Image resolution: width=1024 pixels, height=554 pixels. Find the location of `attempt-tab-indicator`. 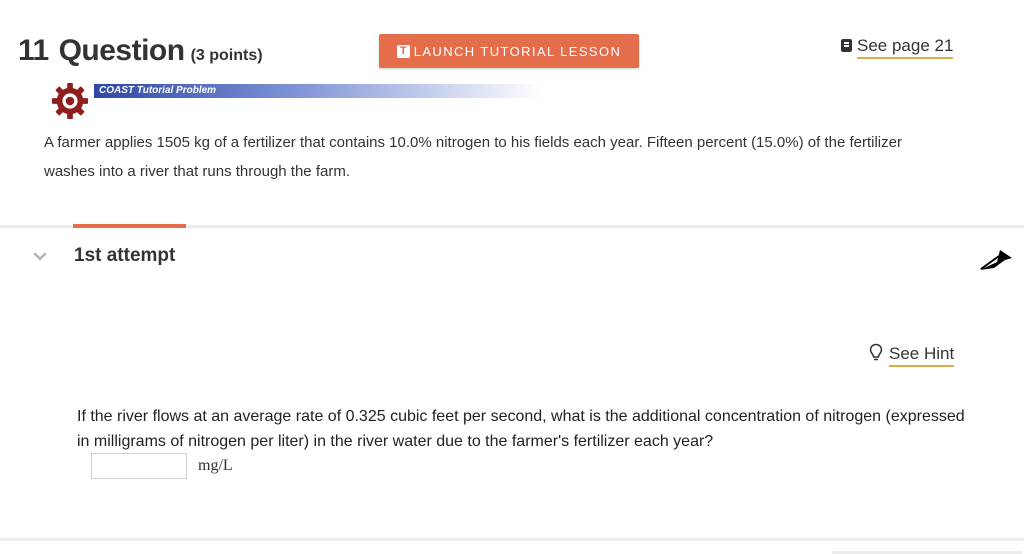

attempt-tab-indicator is located at coordinates (129, 226).